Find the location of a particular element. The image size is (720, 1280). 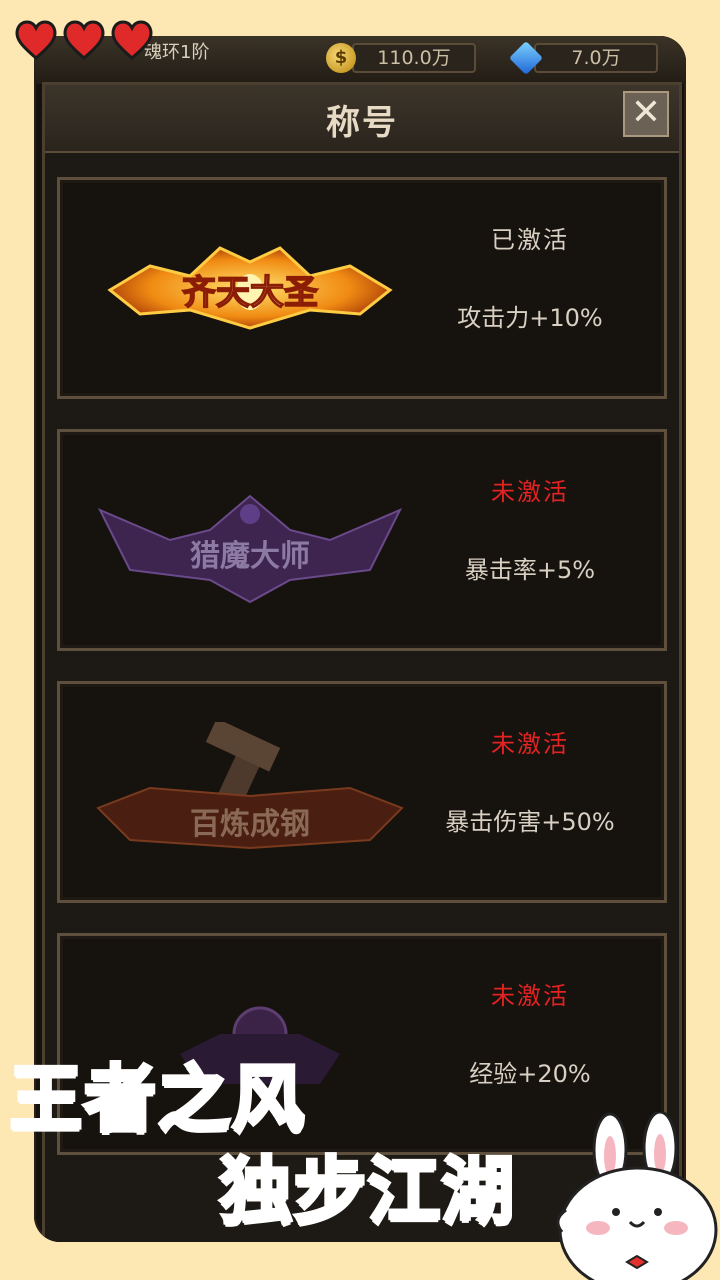

title-badge-text: 猎魔大师 is located at coordinates (250, 556).